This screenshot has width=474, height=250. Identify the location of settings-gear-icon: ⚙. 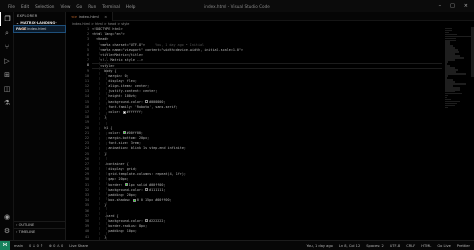
(7, 231).